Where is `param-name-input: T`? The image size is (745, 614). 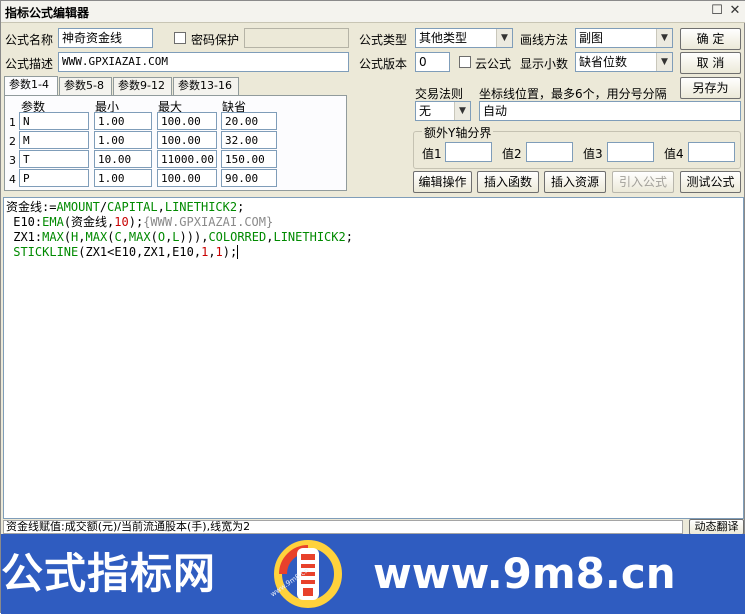
param-name-input: T is located at coordinates (54, 159).